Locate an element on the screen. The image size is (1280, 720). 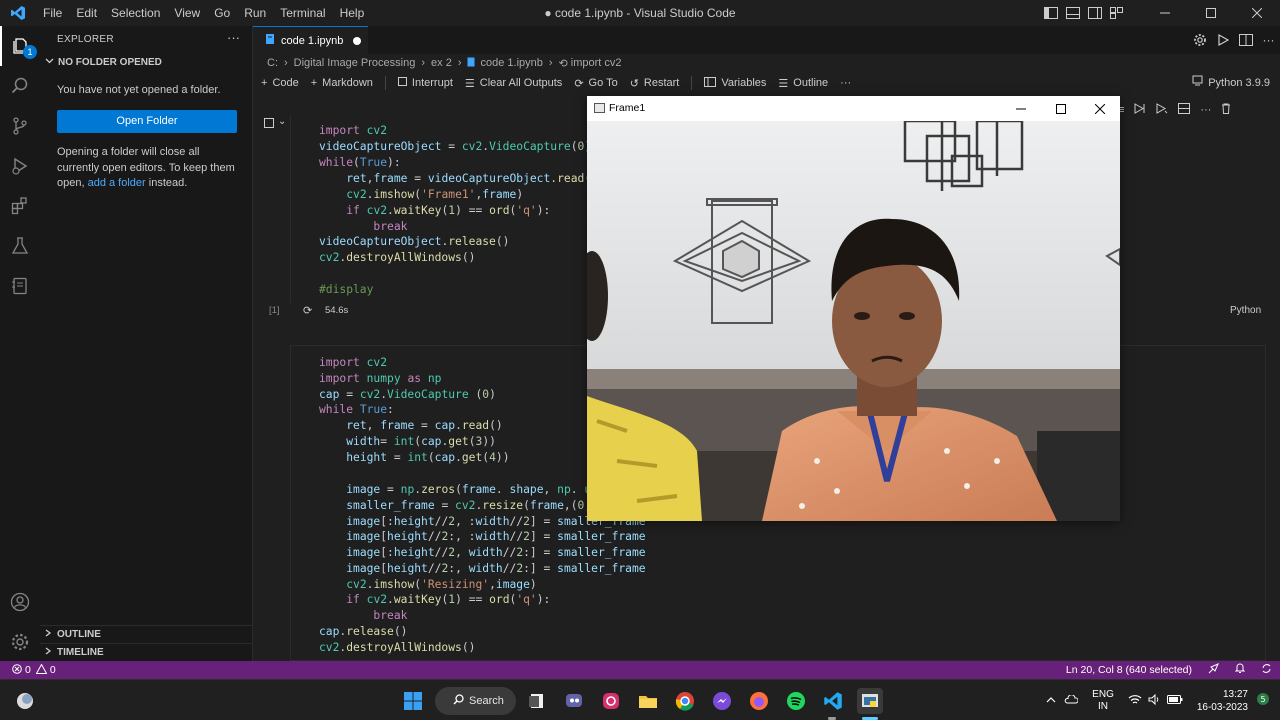
code-line: width= int(cap.get(3)) is located at coordinates (407, 442).